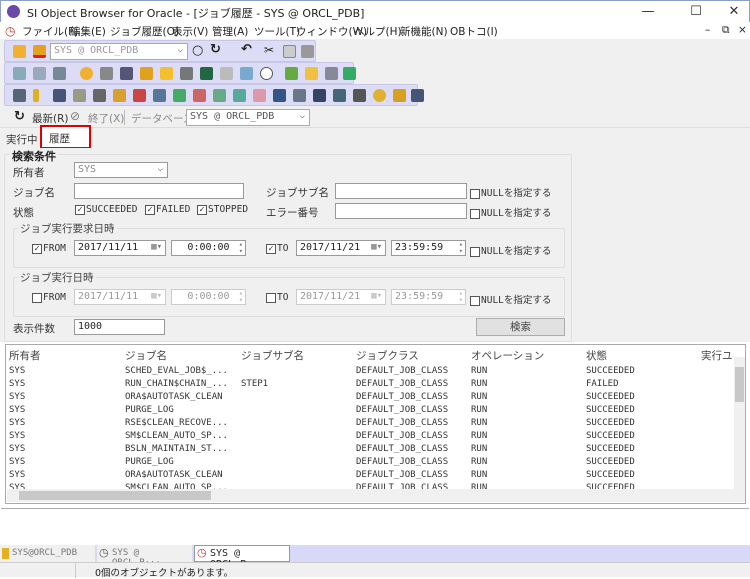 The image size is (750, 579). Describe the element at coordinates (36, 95) in the screenshot. I see `key-icon` at that location.